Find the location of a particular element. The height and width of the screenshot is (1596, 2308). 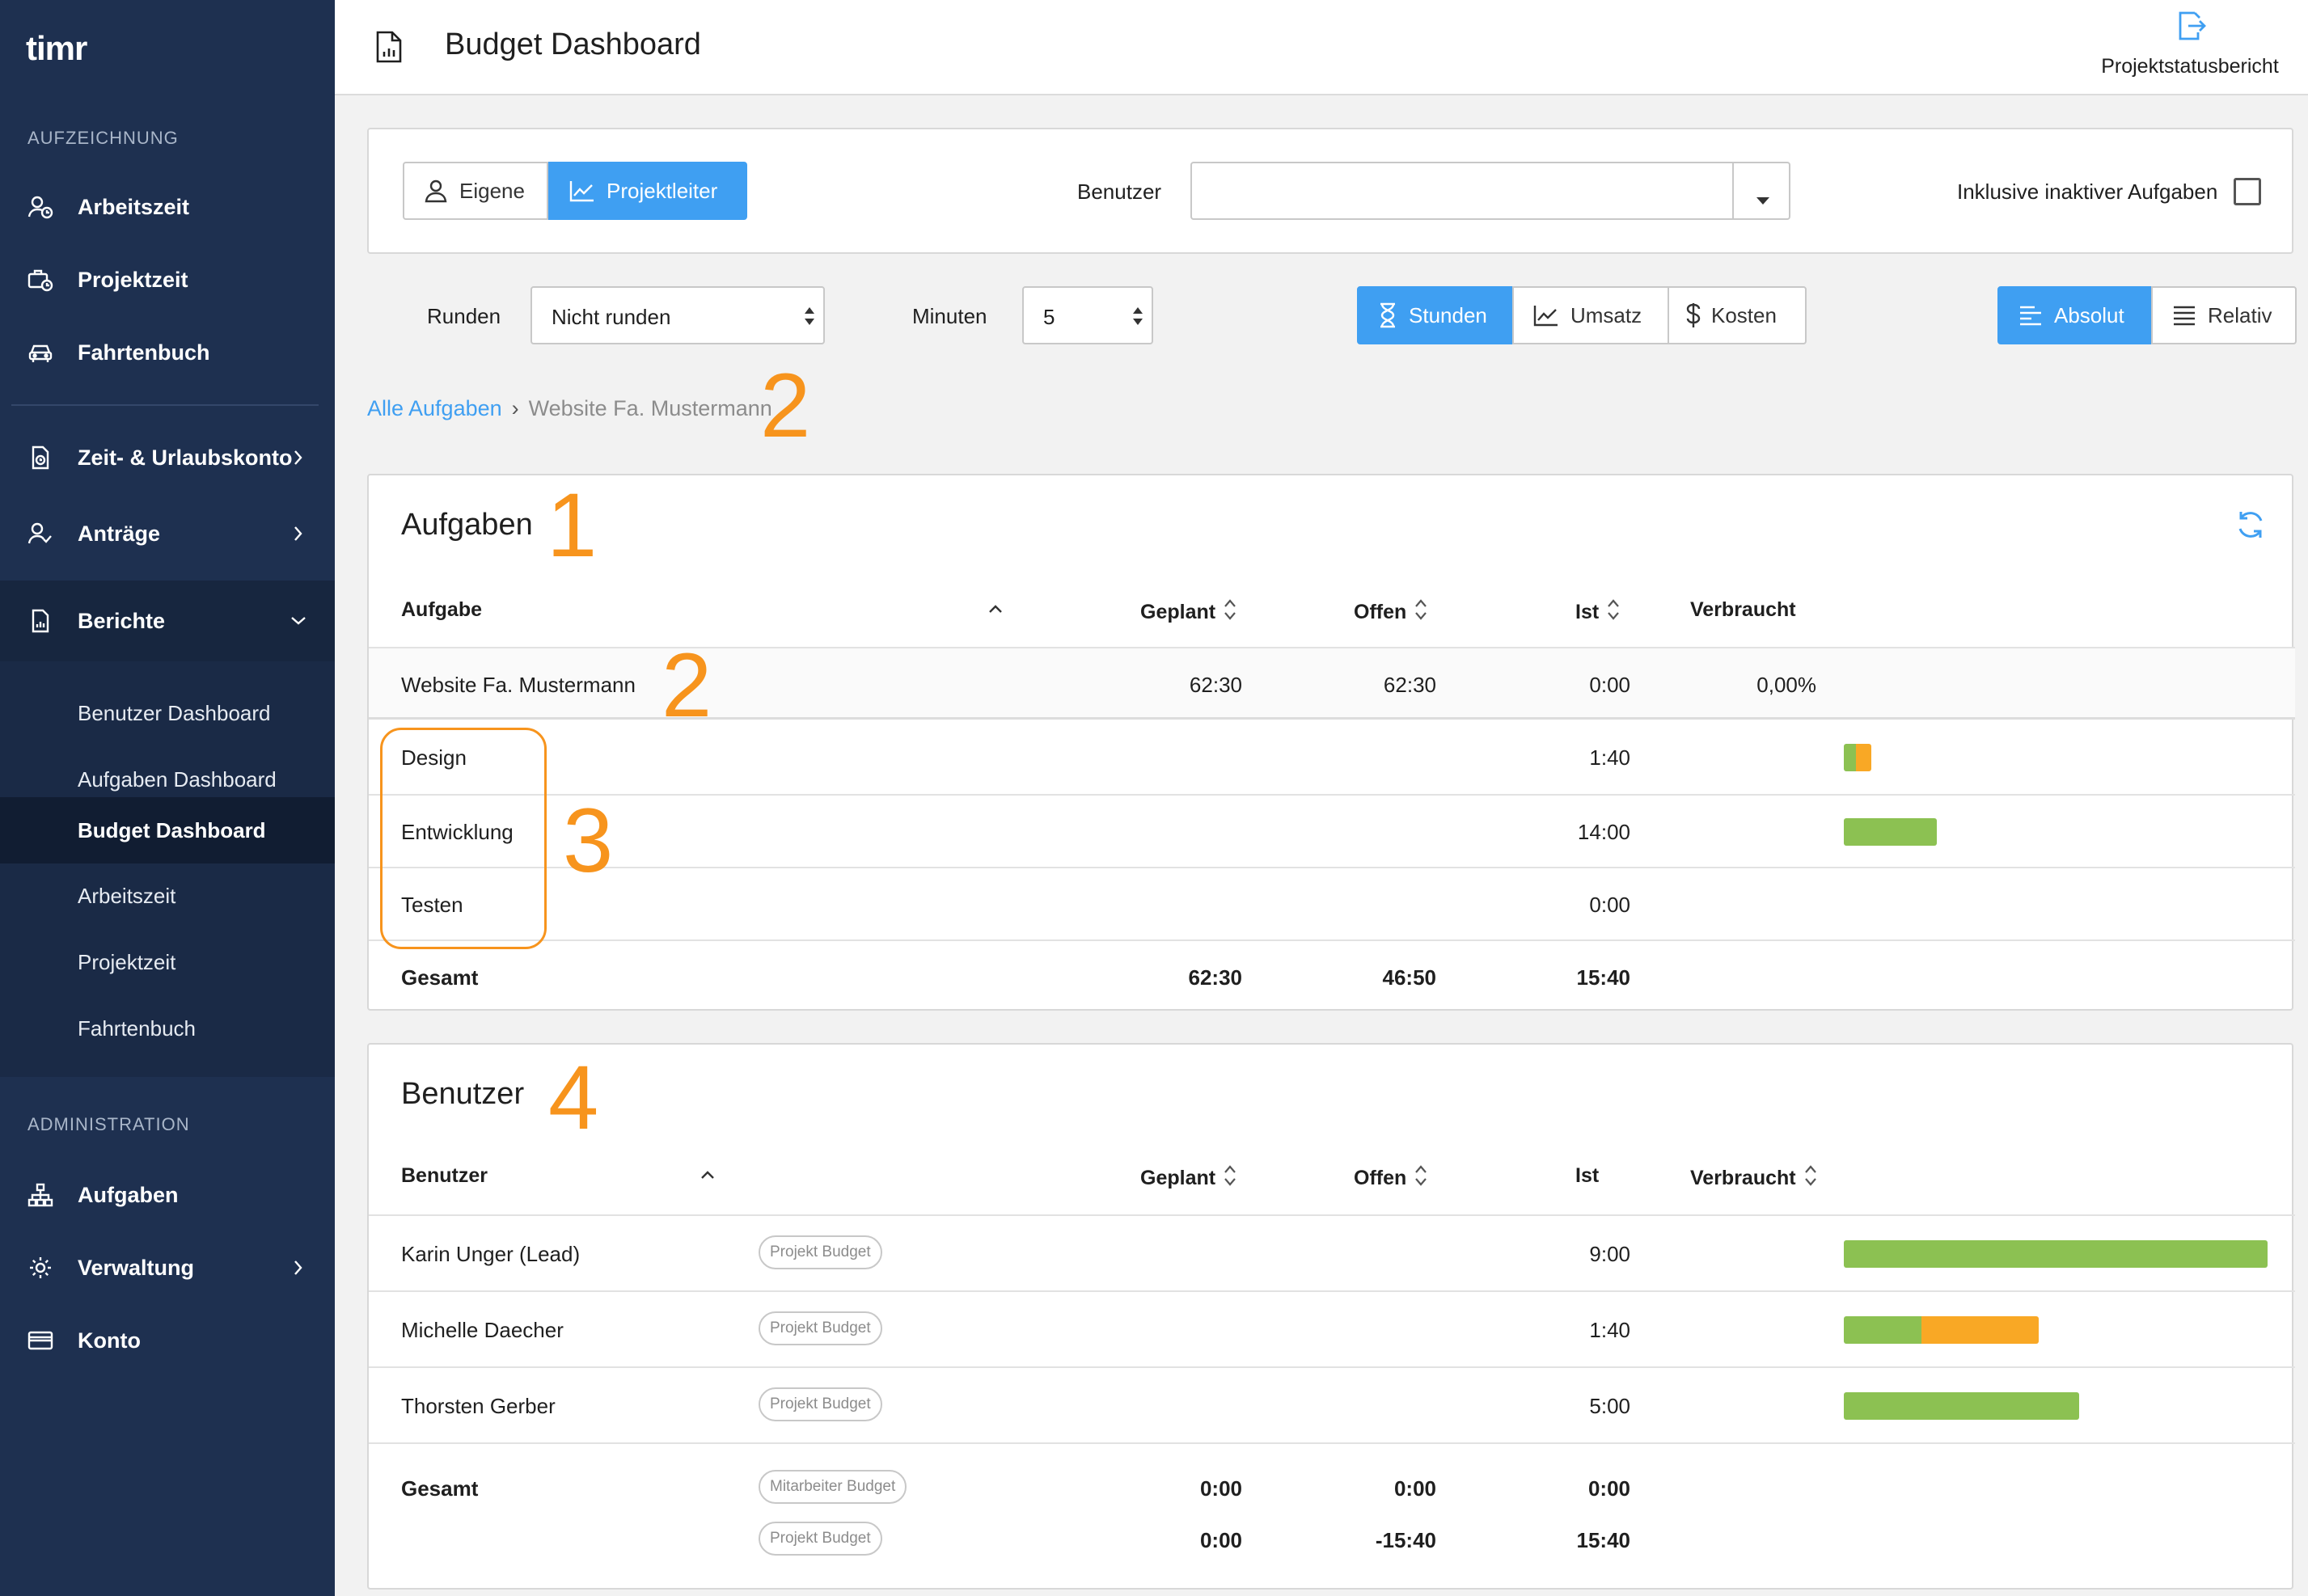

task-row: Design 1:40 is located at coordinates (1332, 757).